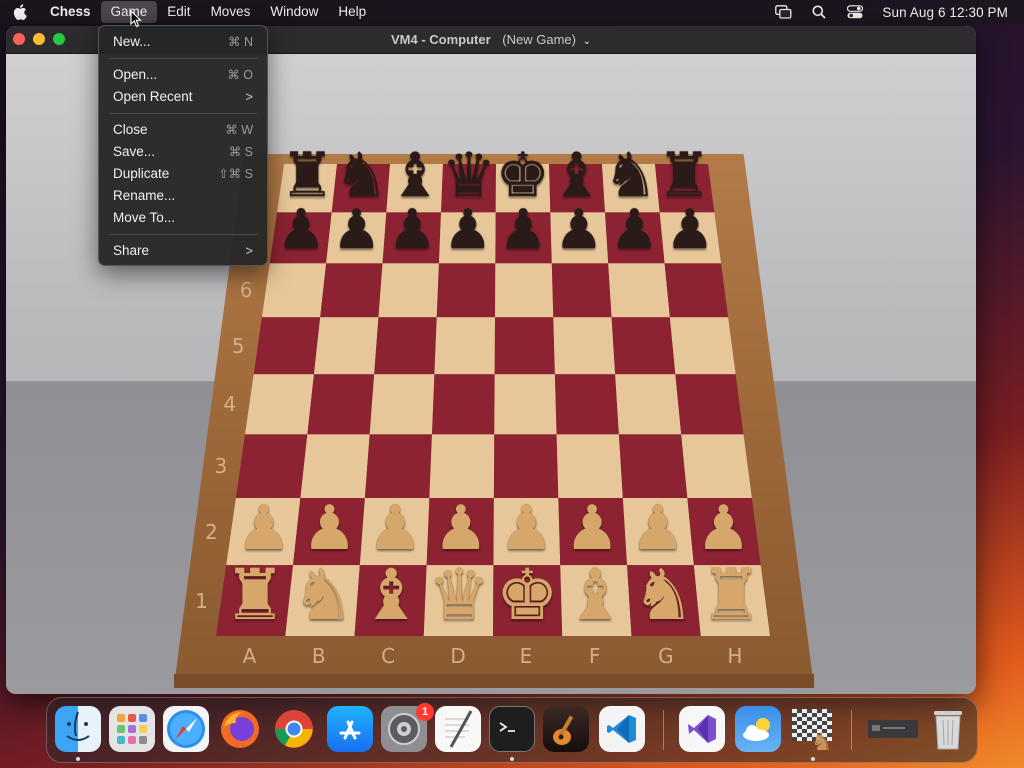  What do you see at coordinates (819, 12) in the screenshot?
I see `search-icon` at bounding box center [819, 12].